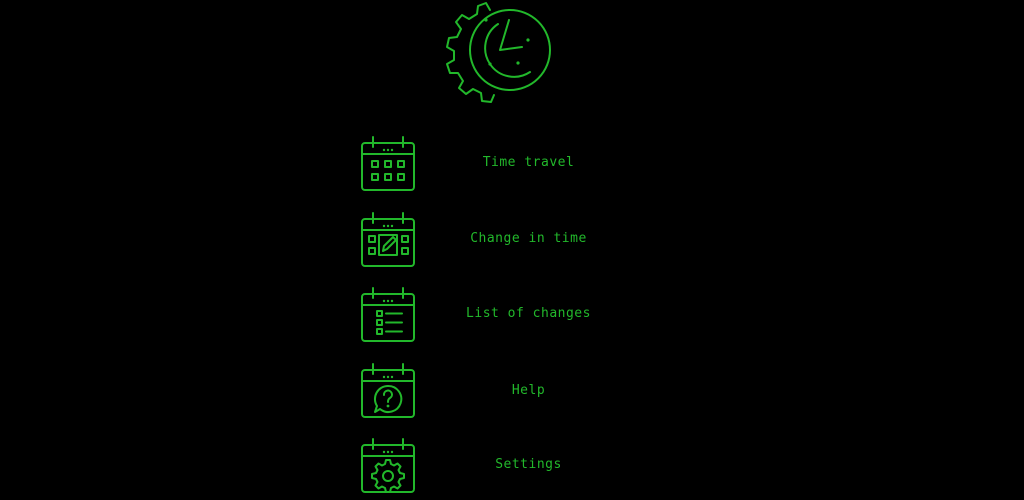  What do you see at coordinates (388, 465) in the screenshot?
I see `calendar-settings-icon` at bounding box center [388, 465].